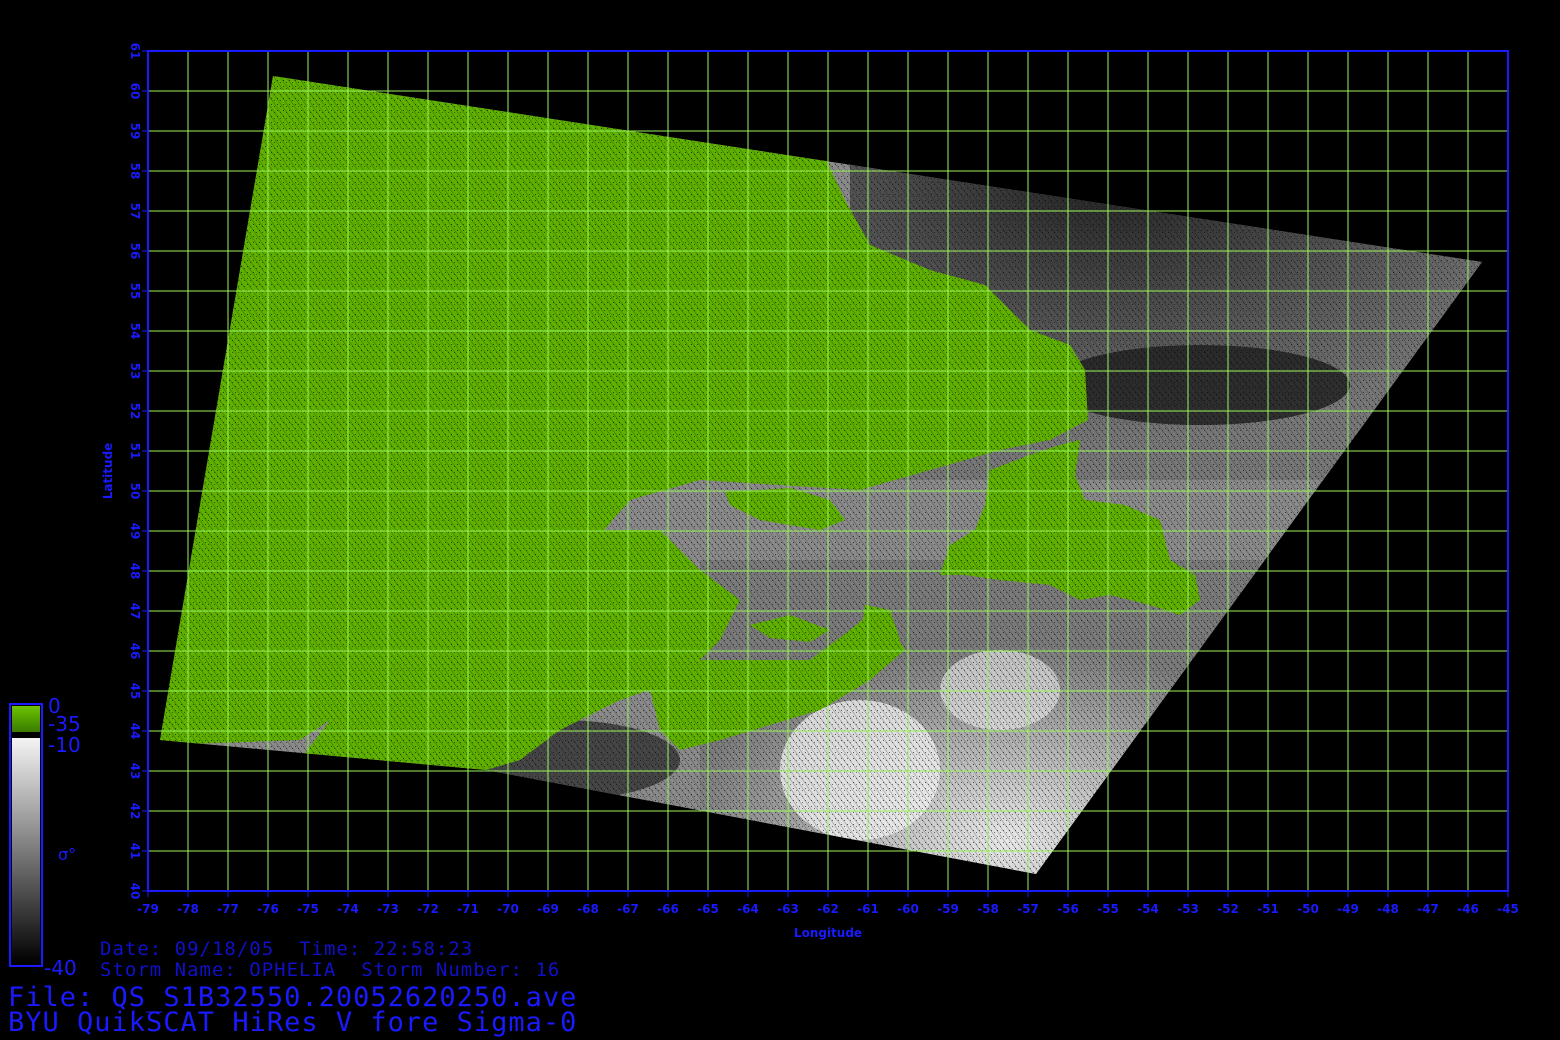 This screenshot has height=1040, width=1560. Describe the element at coordinates (26, 851) in the screenshot. I see `colorbar-ocean-scale` at that location.